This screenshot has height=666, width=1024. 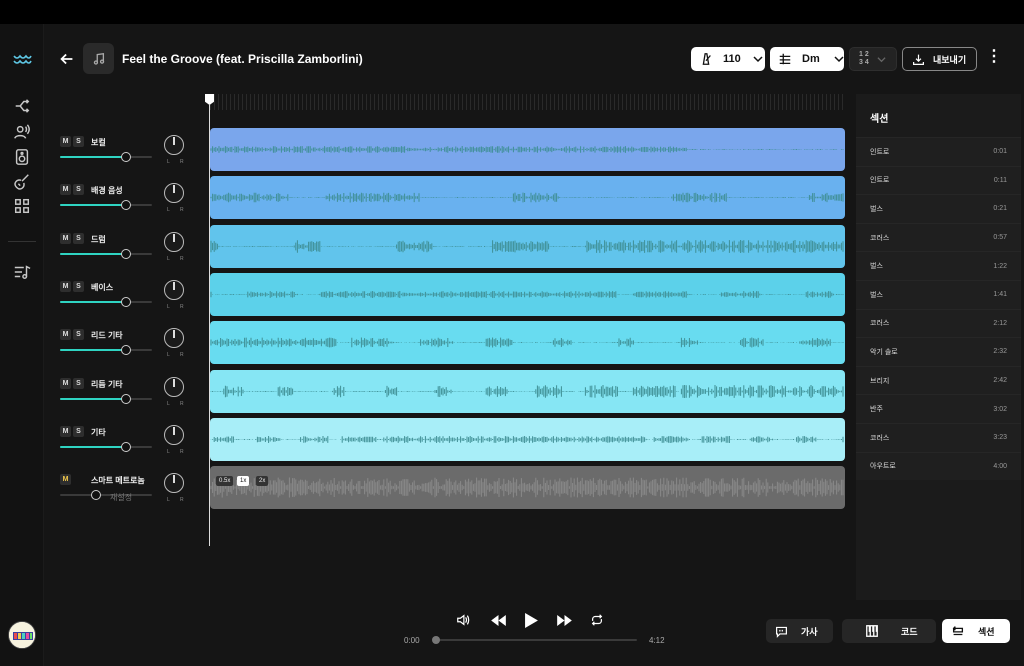 What do you see at coordinates (938, 265) in the screenshot?
I see `section-row: 벌스 1:22` at bounding box center [938, 265].